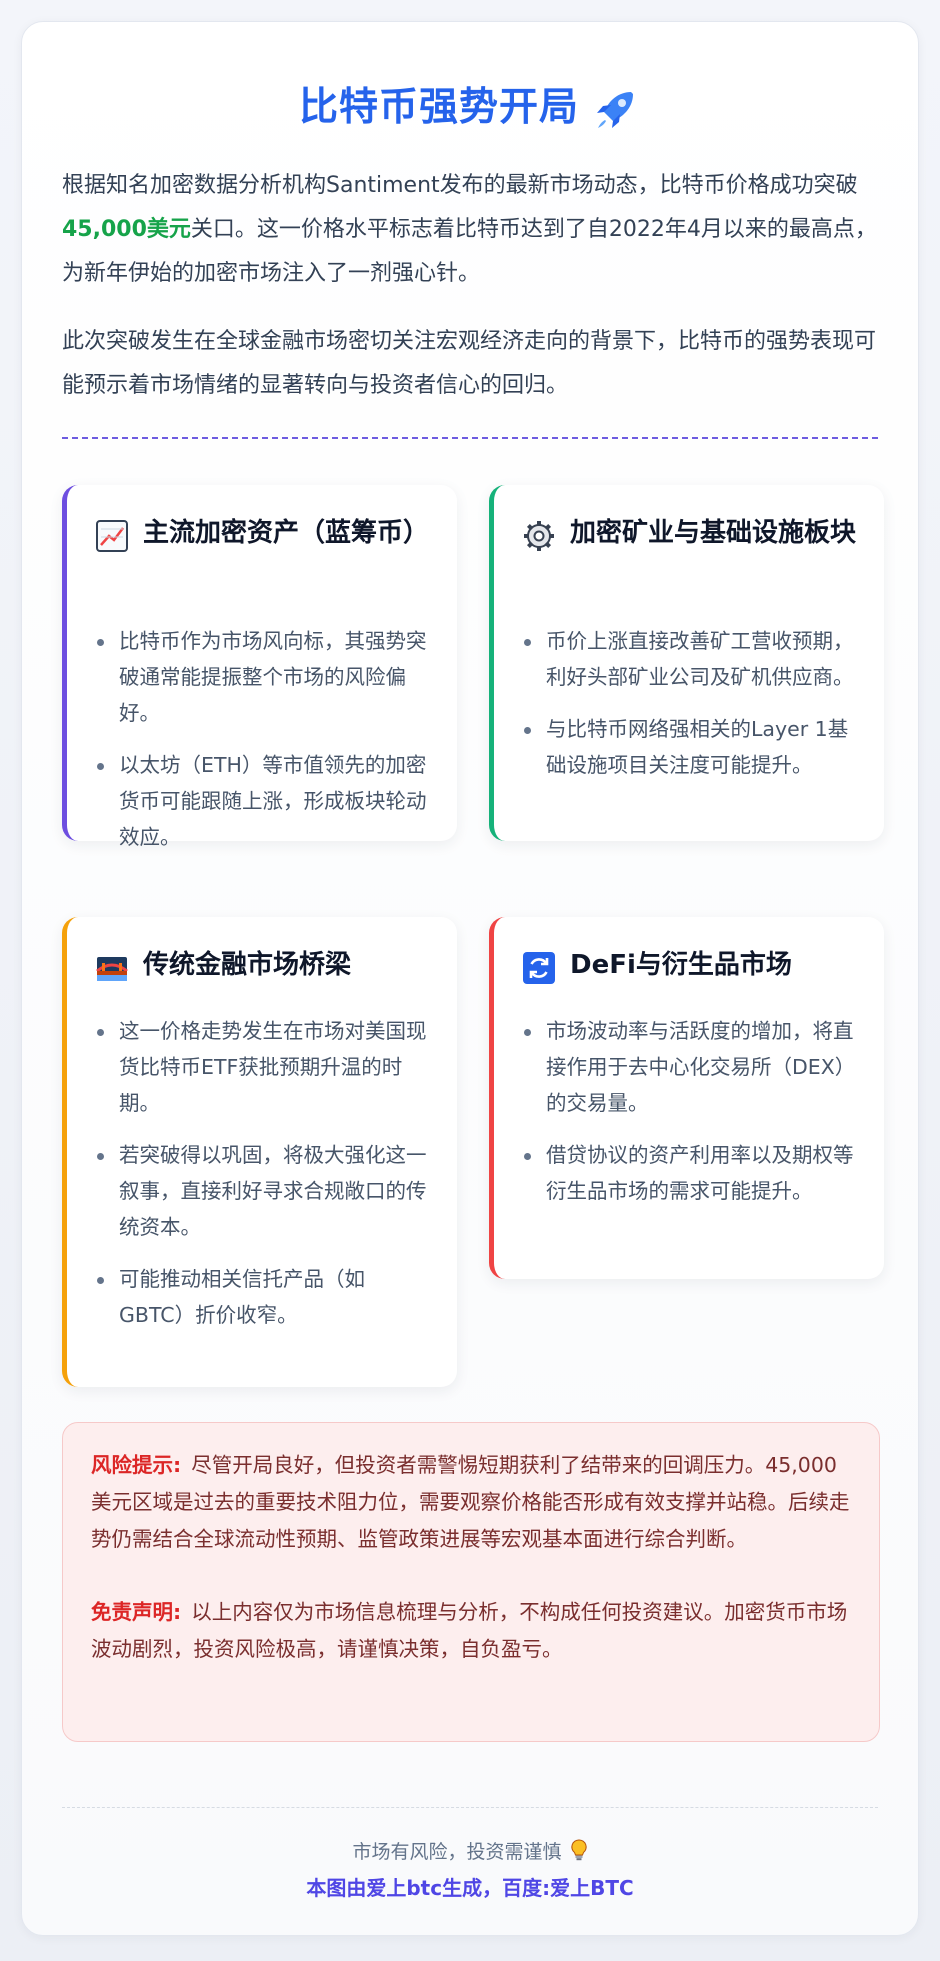 The height and width of the screenshot is (1961, 940). What do you see at coordinates (690, 747) in the screenshot?
I see `list-item: 与比特币网络强相关的Layer 1基础设施项目关注度可能提升。` at bounding box center [690, 747].